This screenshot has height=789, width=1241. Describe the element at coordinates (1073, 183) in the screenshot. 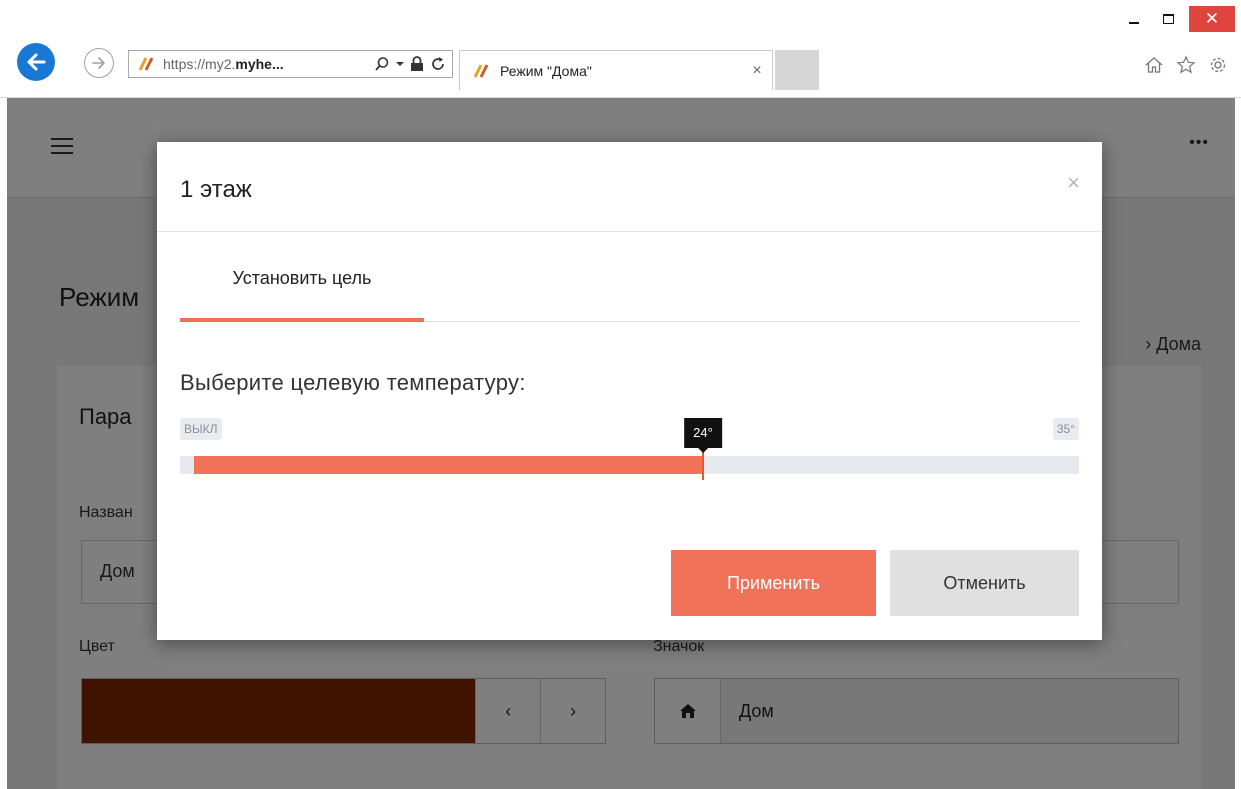

I see `modal-close-button: ×` at that location.